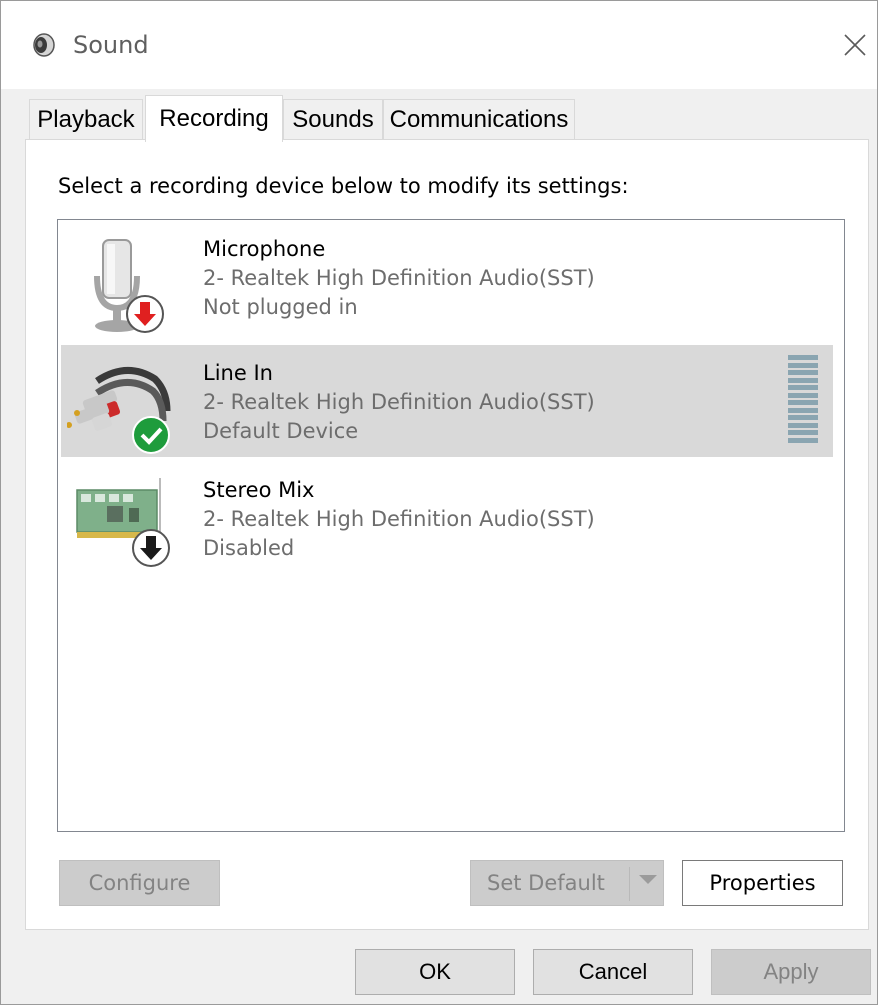  Describe the element at coordinates (249, 548) in the screenshot. I see `device-status: Disabled` at that location.